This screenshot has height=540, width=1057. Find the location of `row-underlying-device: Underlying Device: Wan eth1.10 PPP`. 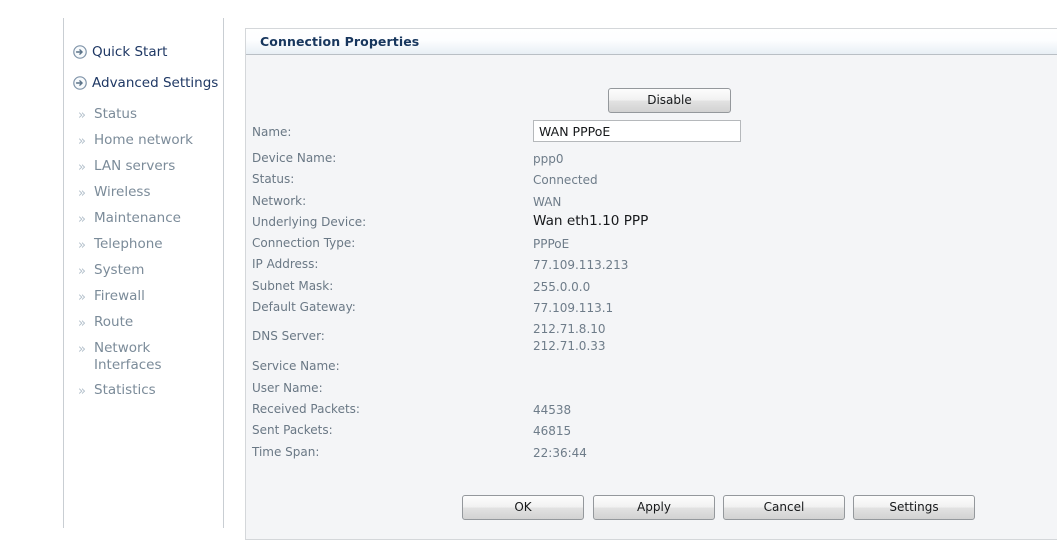

row-underlying-device: Underlying Device: Wan eth1.10 PPP is located at coordinates (632, 224).